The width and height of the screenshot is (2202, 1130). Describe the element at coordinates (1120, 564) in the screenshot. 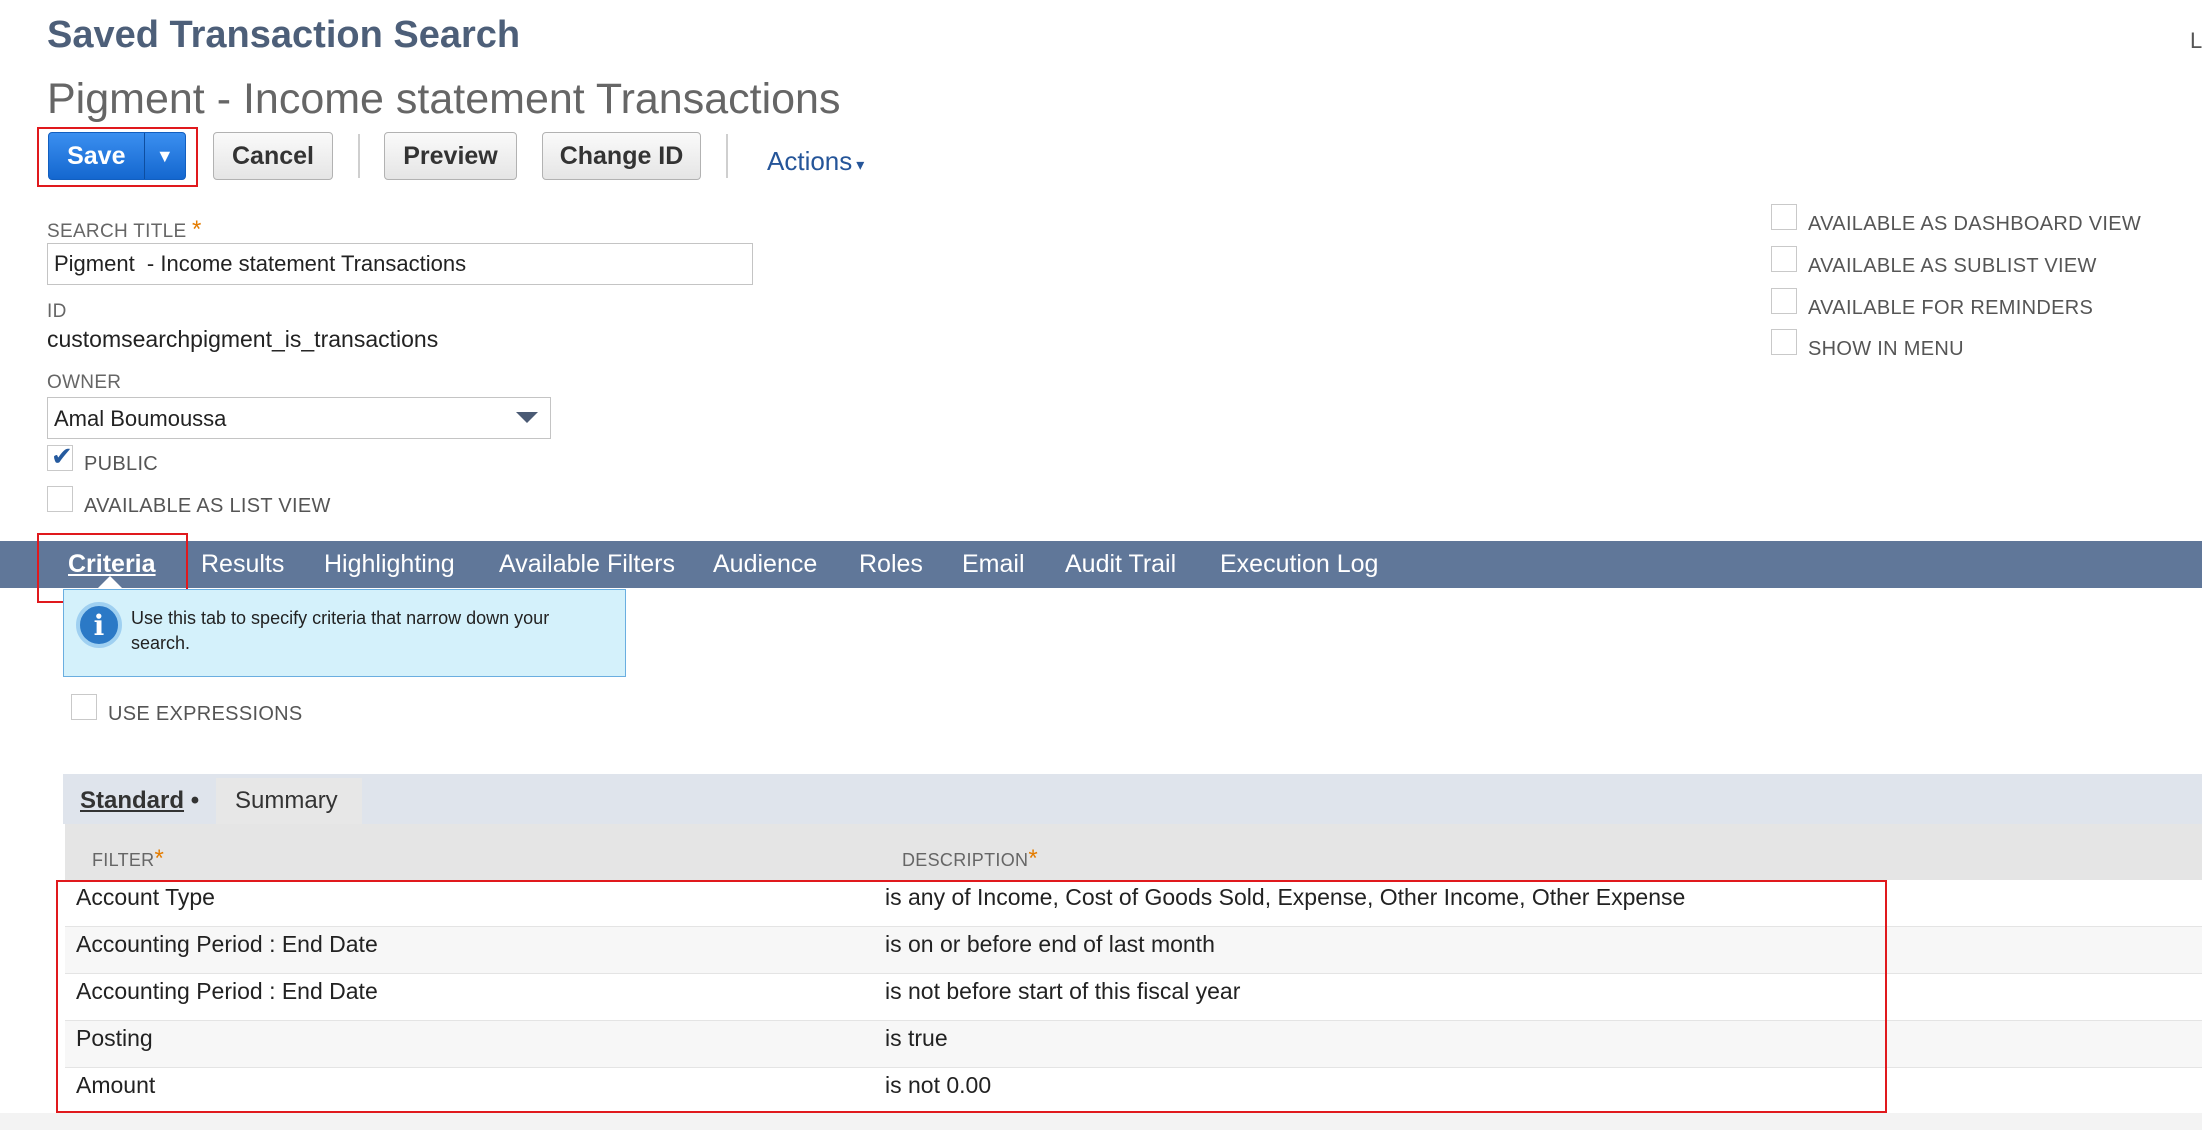

I see `tab-audit-trail: Audit Trail` at that location.